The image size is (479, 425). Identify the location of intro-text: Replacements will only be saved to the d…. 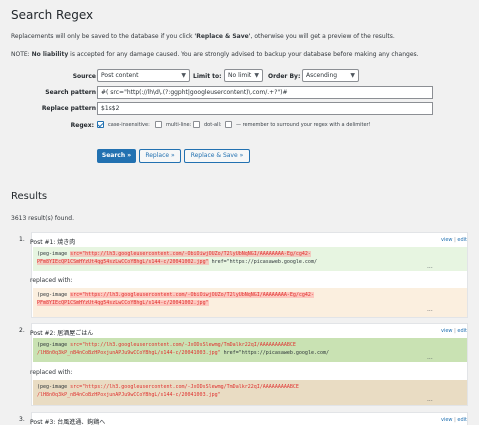
(203, 36).